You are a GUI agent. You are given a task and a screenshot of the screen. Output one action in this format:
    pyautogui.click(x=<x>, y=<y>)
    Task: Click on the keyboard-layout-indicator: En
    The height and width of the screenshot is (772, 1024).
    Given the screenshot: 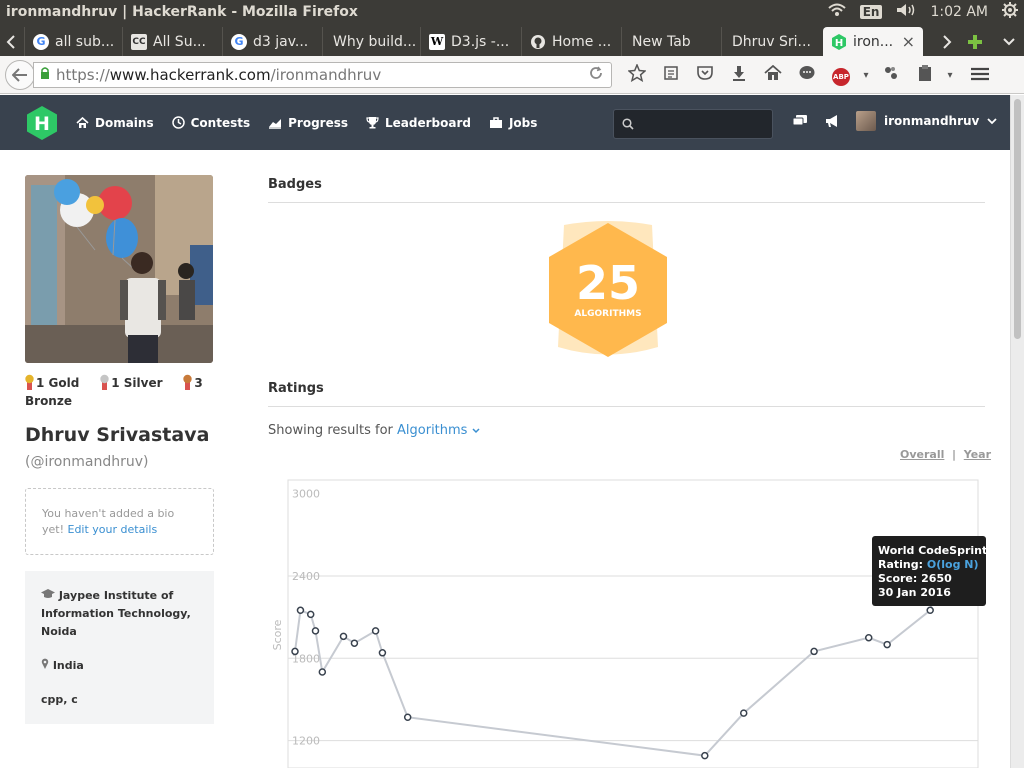 What is the action you would take?
    pyautogui.click(x=871, y=12)
    